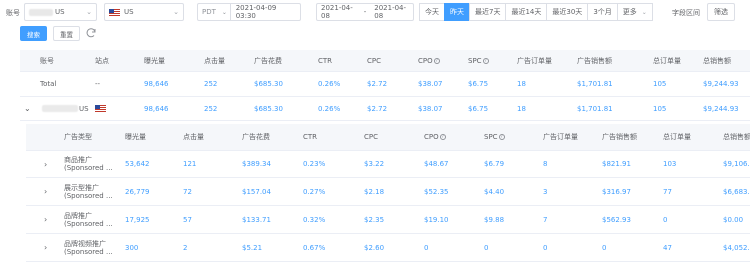  What do you see at coordinates (436, 219) in the screenshot?
I see `sub-cpo: $19.10` at bounding box center [436, 219].